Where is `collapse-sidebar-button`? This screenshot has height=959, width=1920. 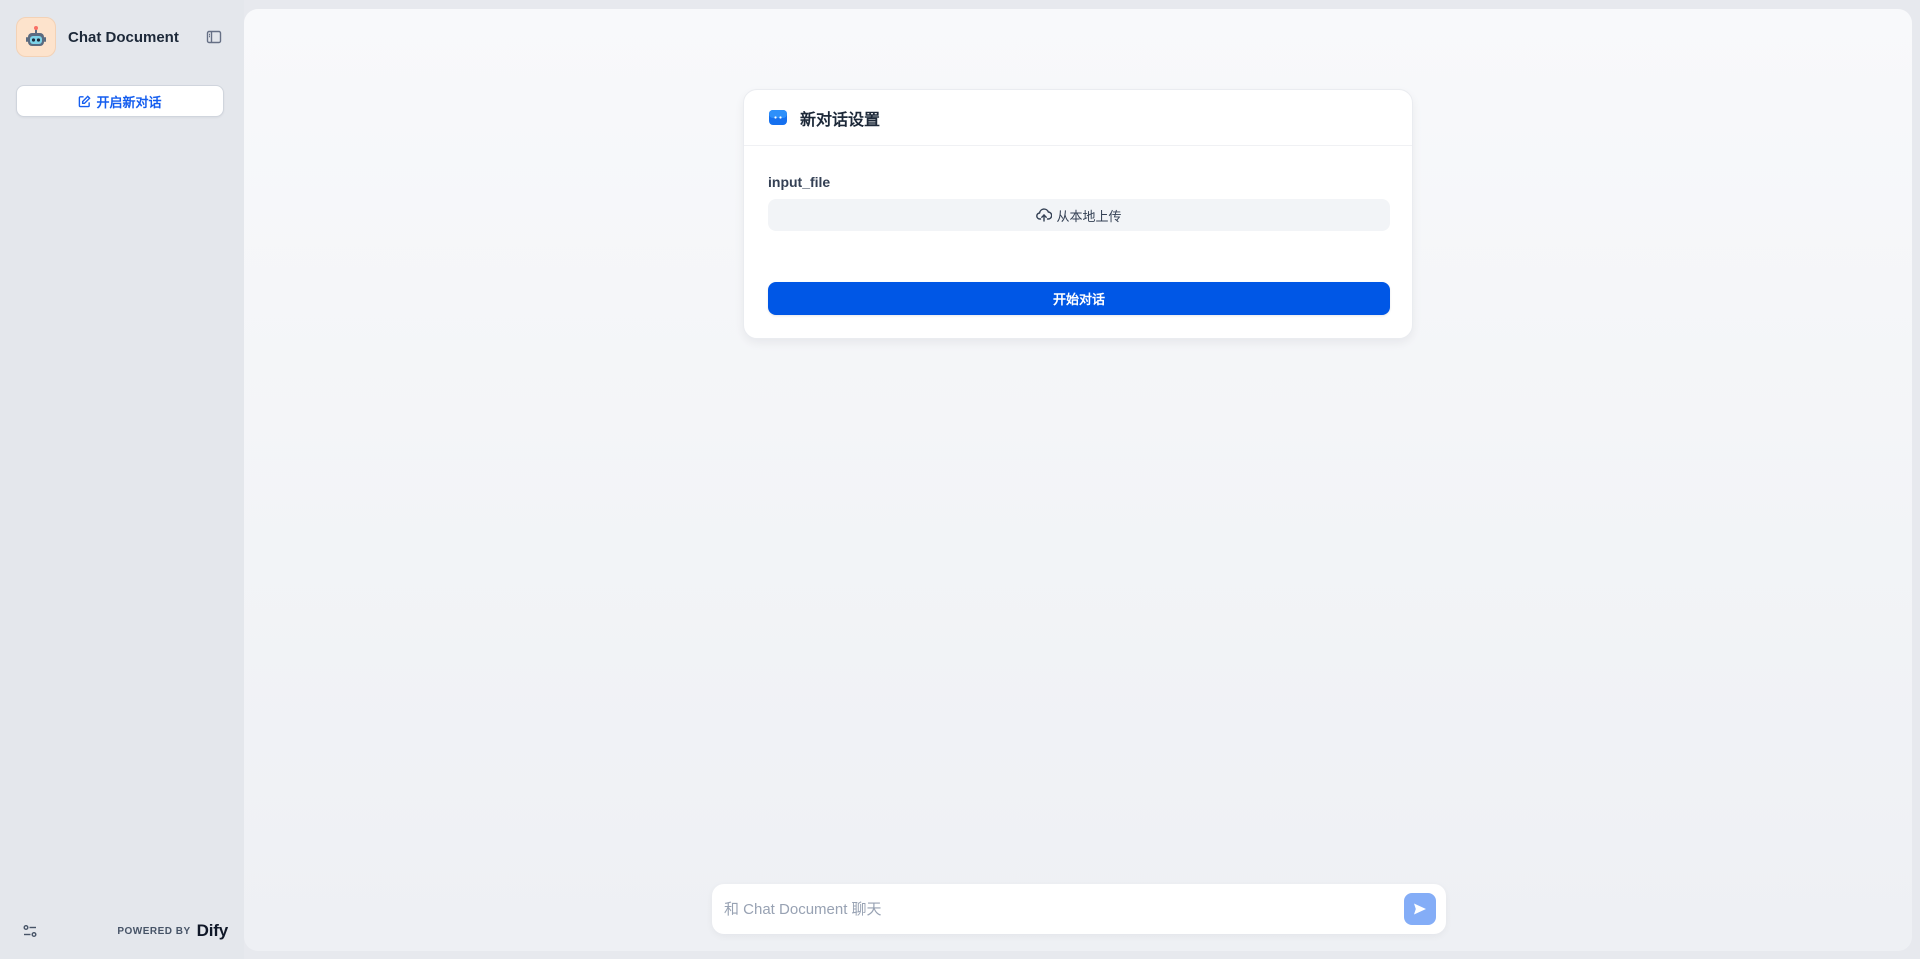 collapse-sidebar-button is located at coordinates (214, 37).